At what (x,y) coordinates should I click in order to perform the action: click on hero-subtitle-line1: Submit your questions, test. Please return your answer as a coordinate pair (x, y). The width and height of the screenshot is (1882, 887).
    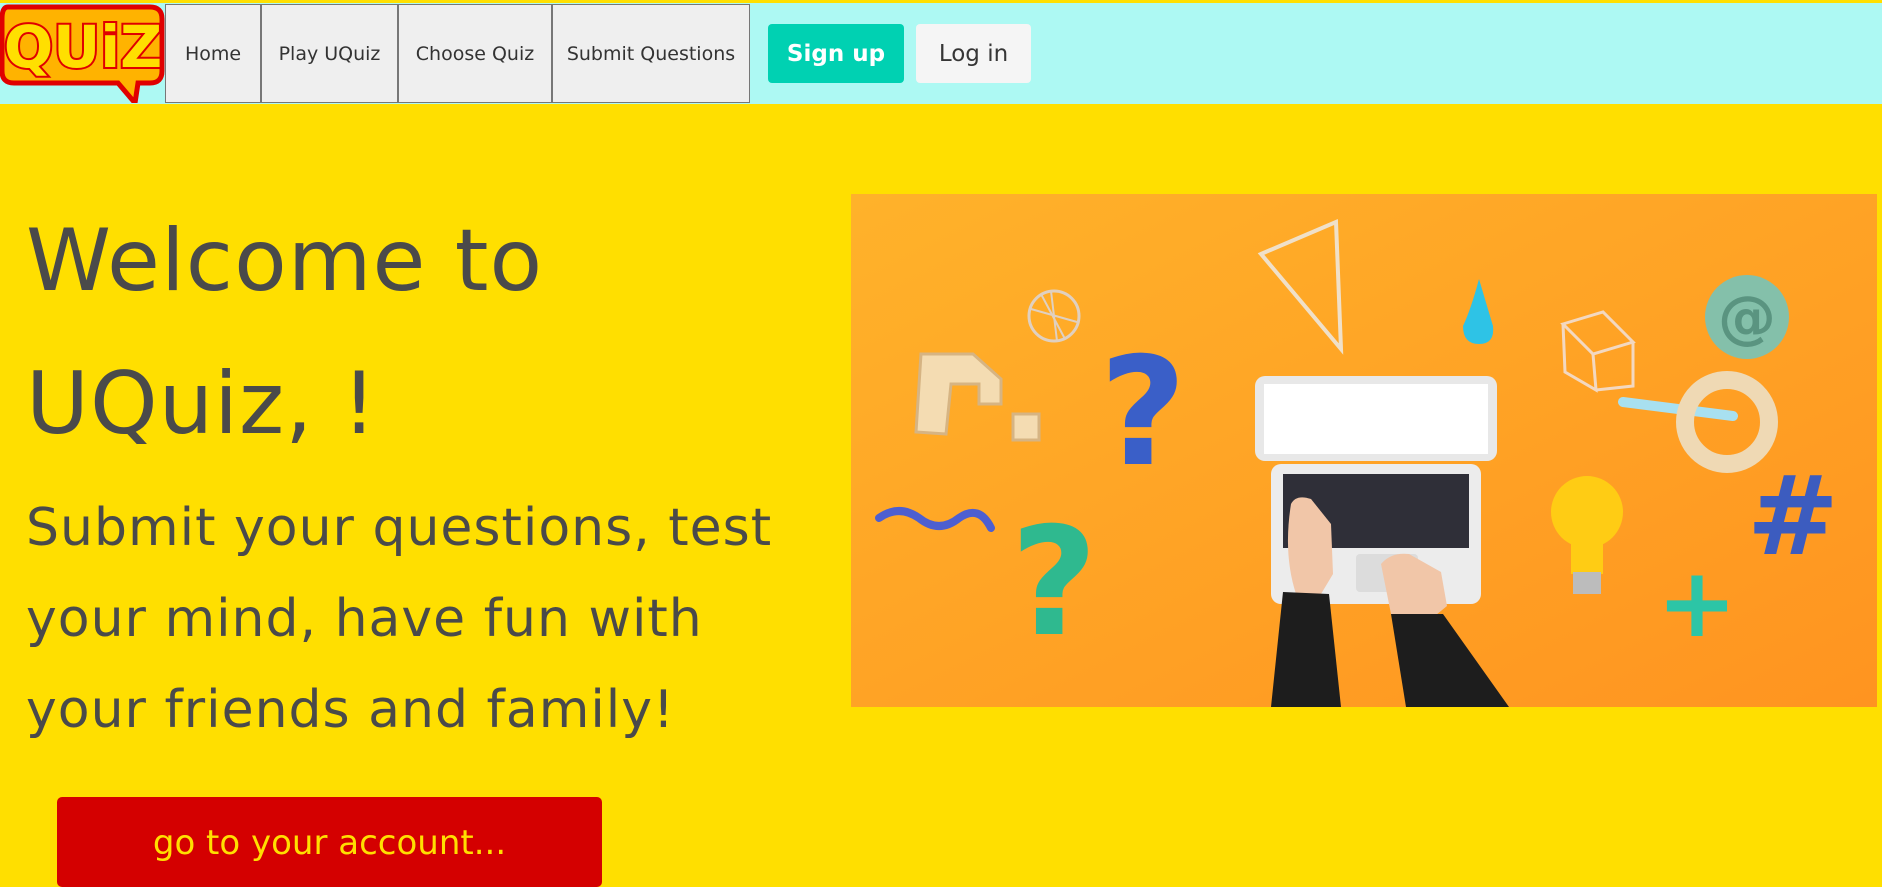
    Looking at the image, I should click on (399, 528).